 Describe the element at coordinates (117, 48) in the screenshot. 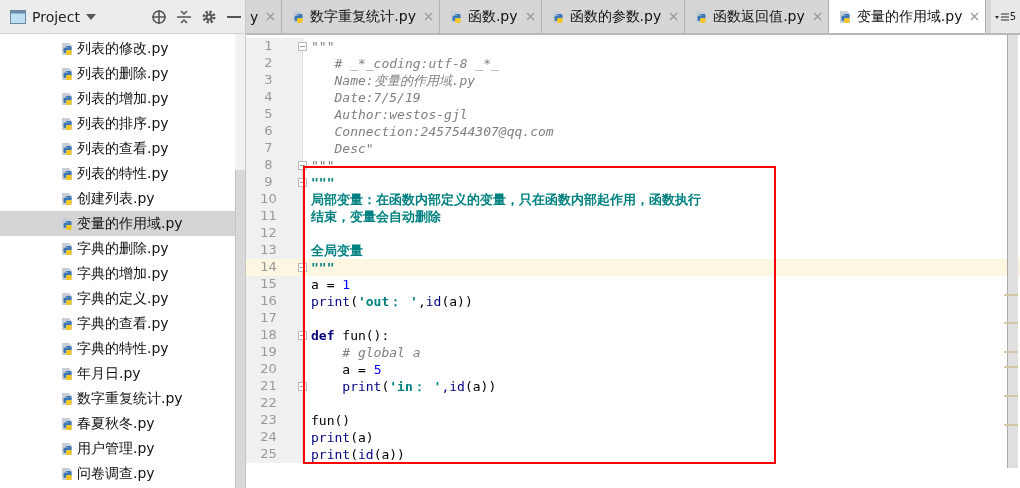

I see `file-item: 列表的修改.py` at that location.